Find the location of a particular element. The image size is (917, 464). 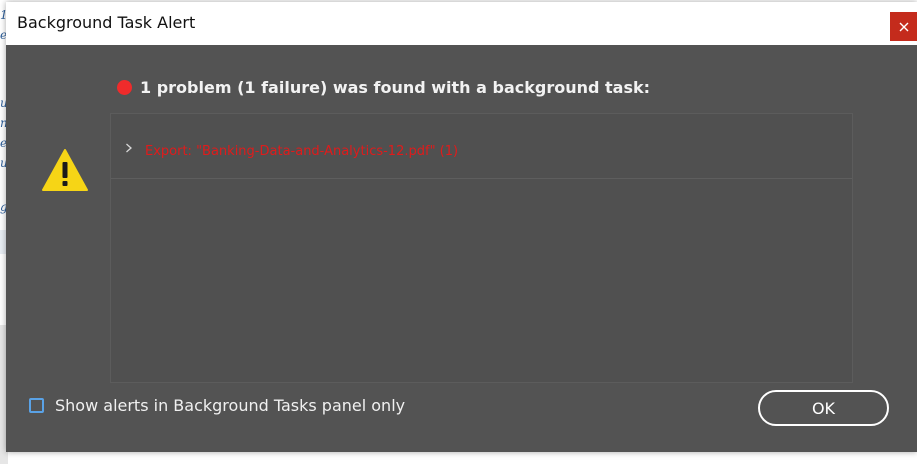

close-icon is located at coordinates (903, 26).